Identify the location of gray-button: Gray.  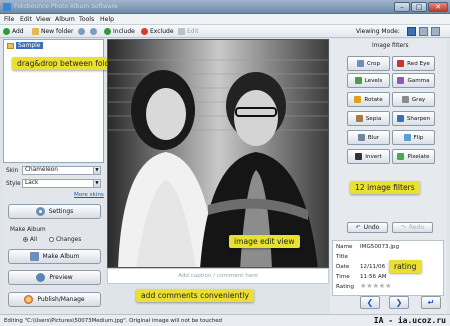
(413, 99).